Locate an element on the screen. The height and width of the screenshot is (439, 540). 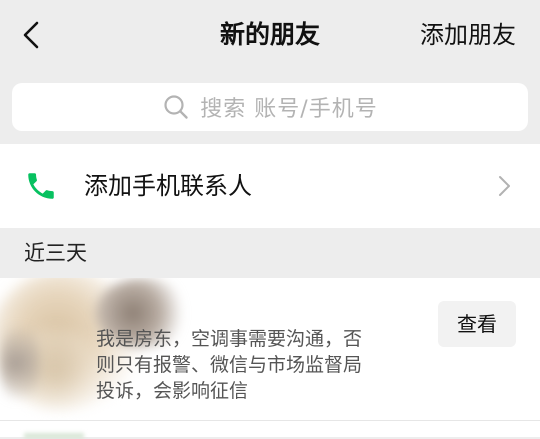
request-message: 我是房东，空调事需要沟通，否 则只有报警、微信与市场监督局 投诉，会影响征信 is located at coordinates (251, 365).